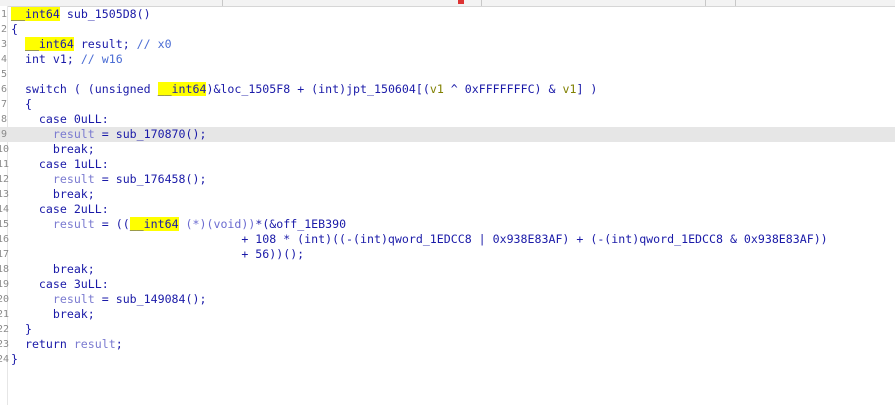 The width and height of the screenshot is (895, 405). I want to click on tab-close-icon, so click(461, 2).